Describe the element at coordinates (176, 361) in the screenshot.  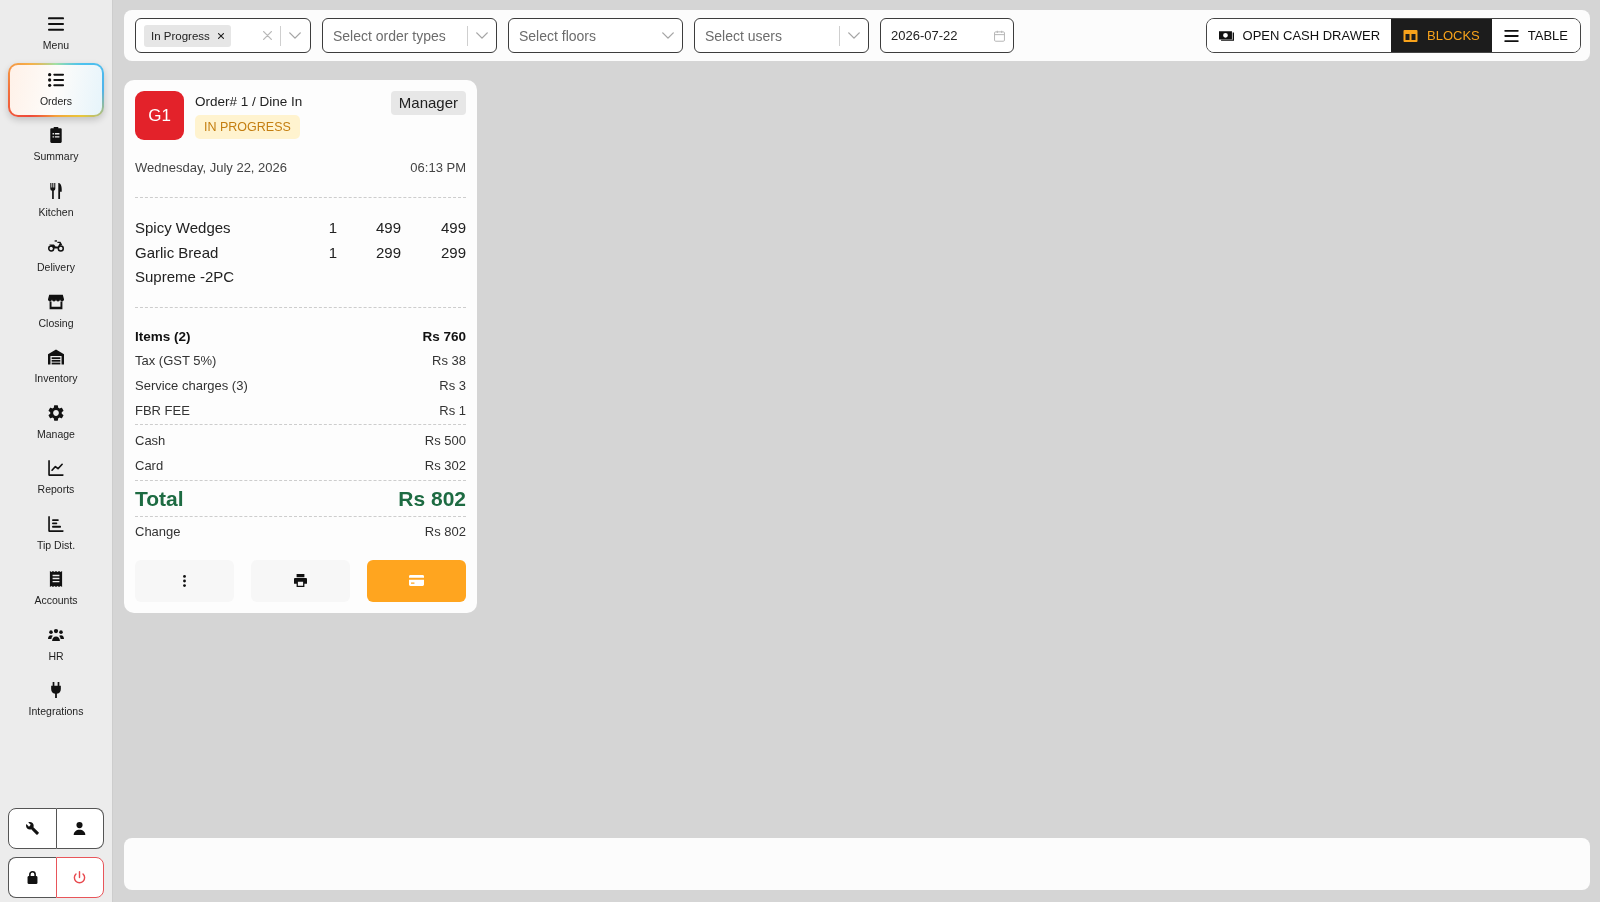
I see `summary-label: Tax (GST 5%)` at that location.